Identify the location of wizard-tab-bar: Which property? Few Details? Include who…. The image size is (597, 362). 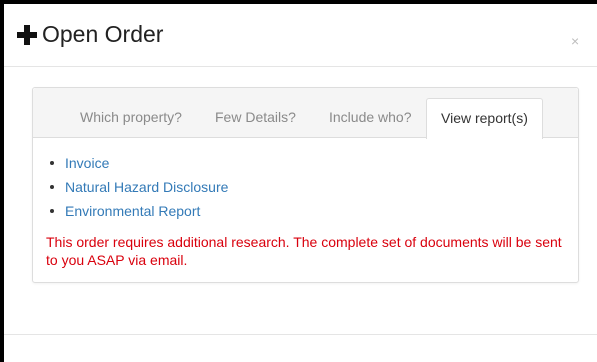
(305, 113).